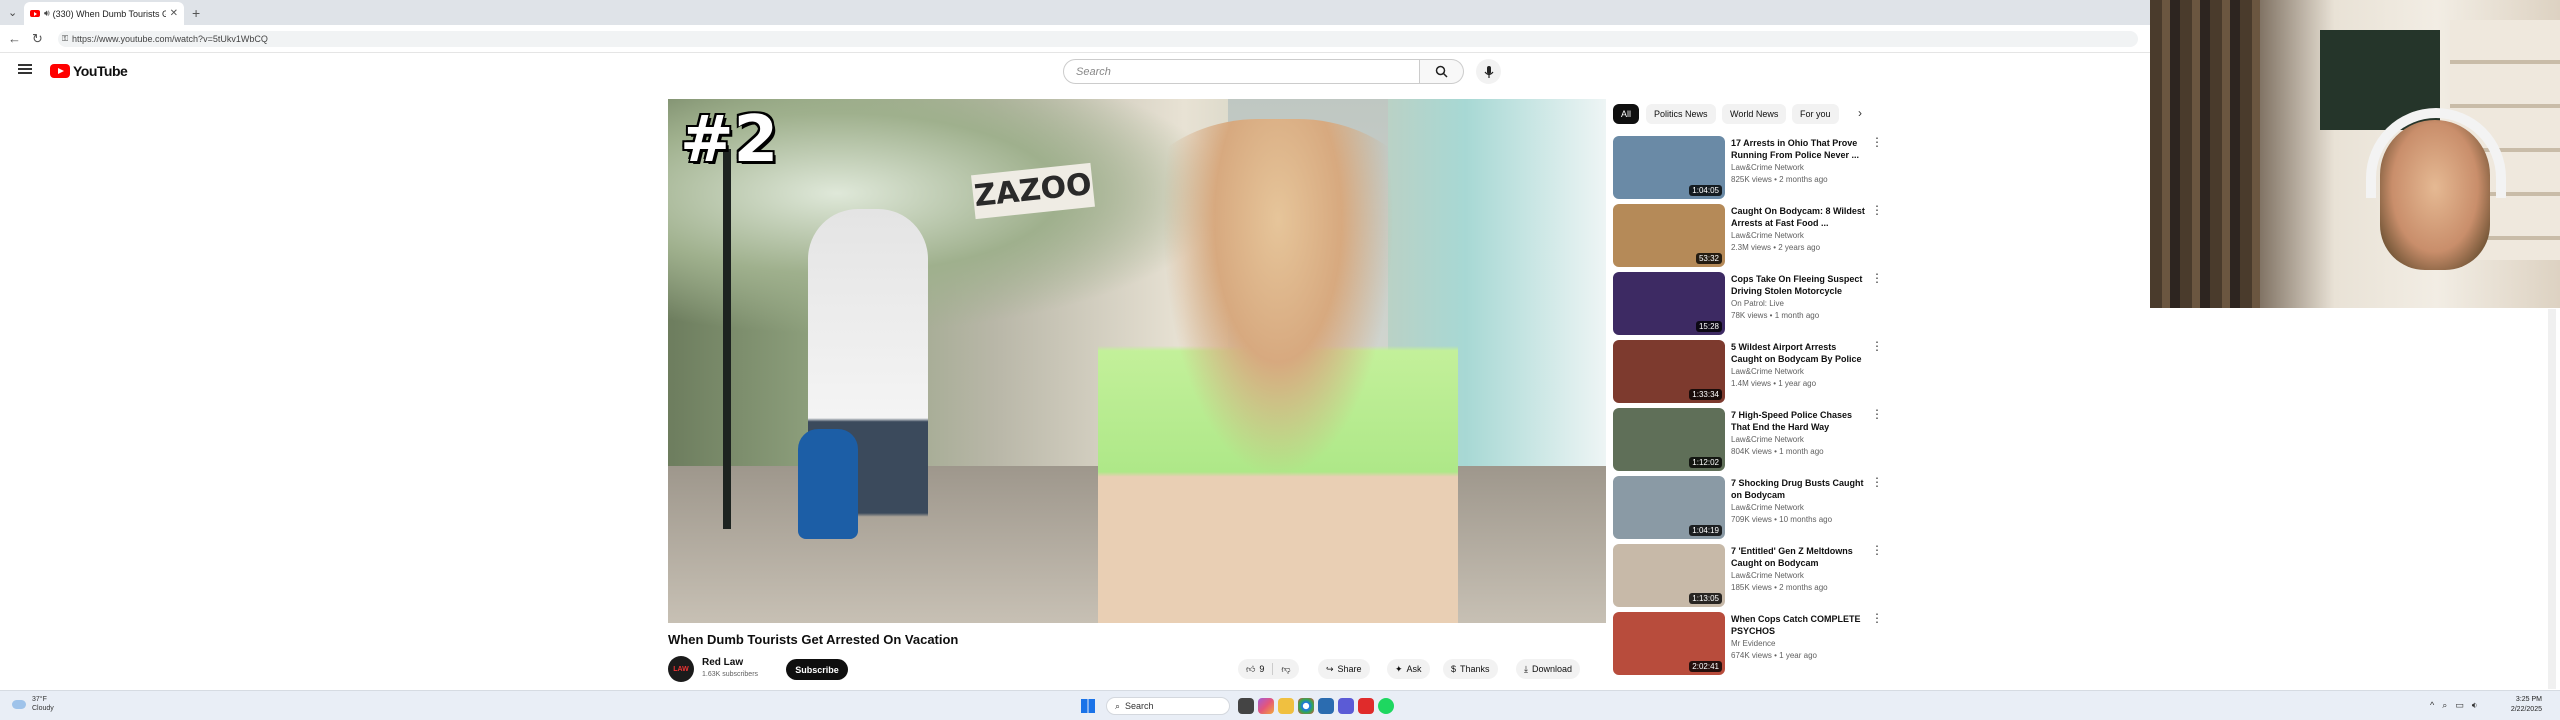  Describe the element at coordinates (1669, 575) in the screenshot. I see `video-thumbnail: 1:13:05` at that location.